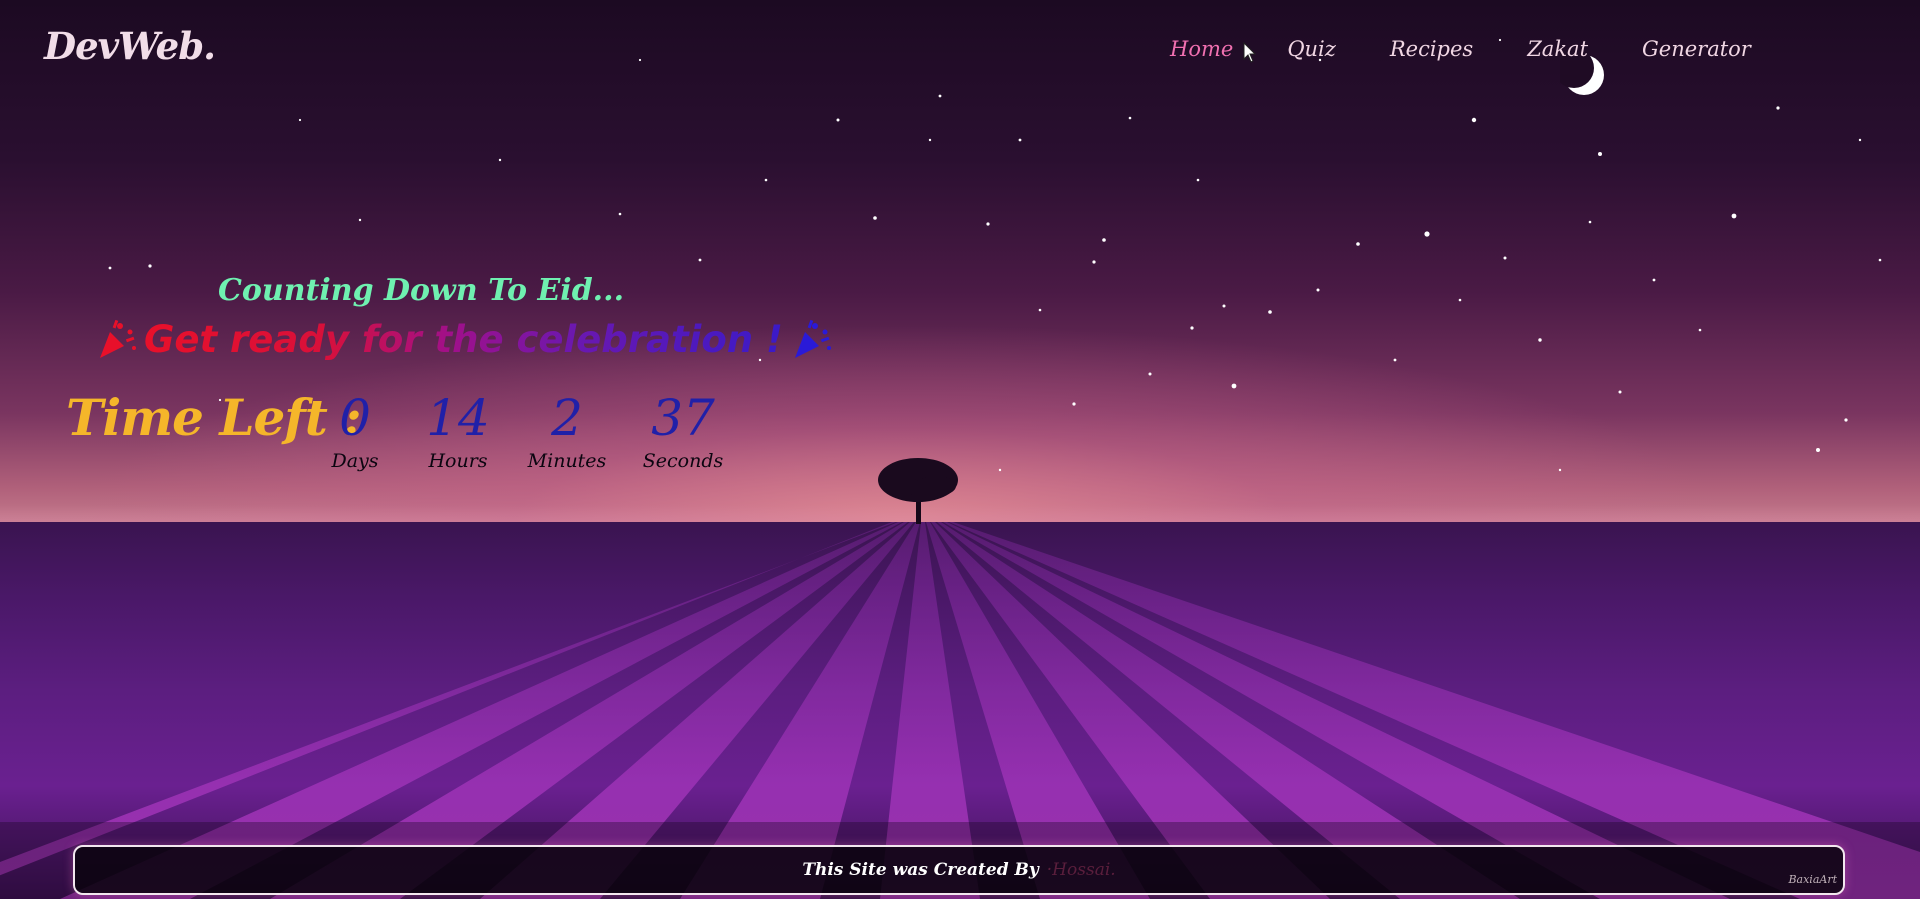 The height and width of the screenshot is (899, 1920). What do you see at coordinates (458, 461) in the screenshot?
I see `countdown-hours-label: Hours` at bounding box center [458, 461].